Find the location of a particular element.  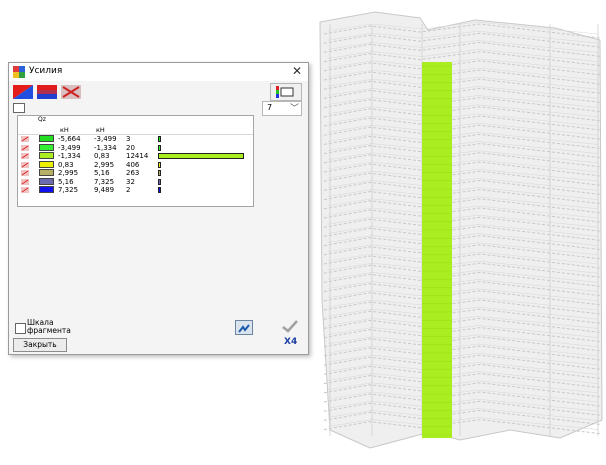

chevron-down-icon: ﹀ is located at coordinates (294, 109).